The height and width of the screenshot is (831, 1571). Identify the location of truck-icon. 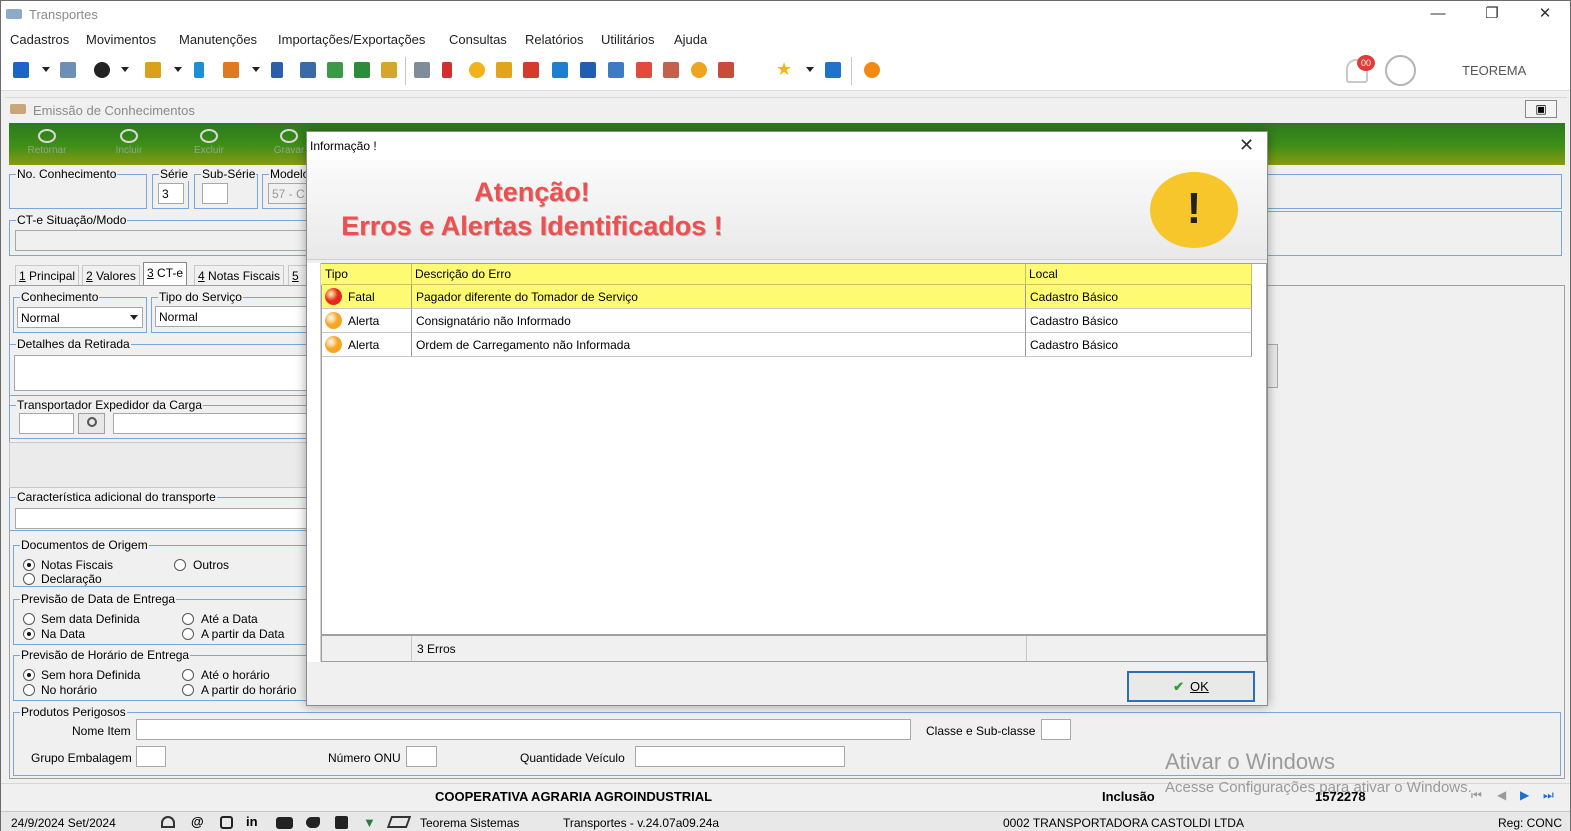
(504, 70).